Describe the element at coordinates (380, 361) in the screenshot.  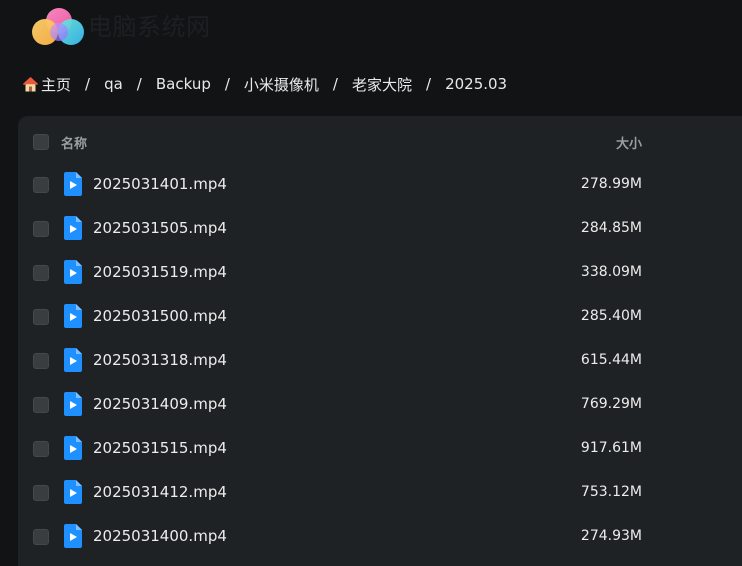
I see `file-row: 2025031318.mp4 615.44M` at that location.